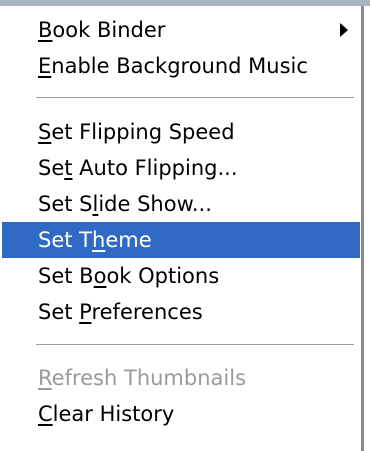 The height and width of the screenshot is (451, 370). Describe the element at coordinates (173, 66) in the screenshot. I see `menu-item-label: Enable Background Music` at that location.